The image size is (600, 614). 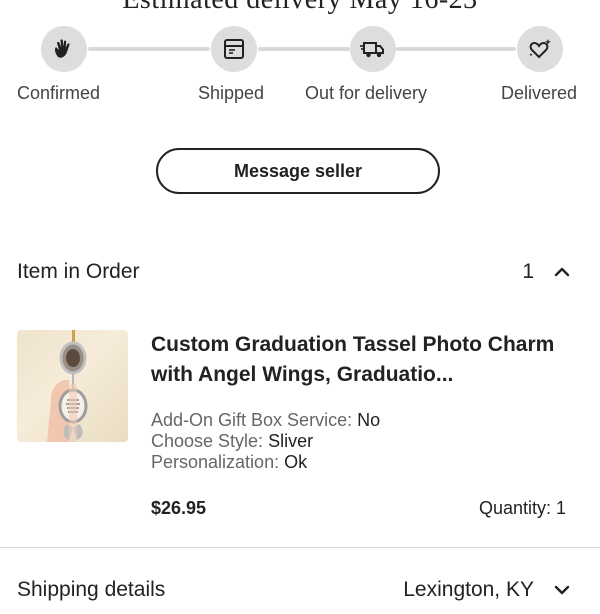 I want to click on heart-sparkle-icon, so click(x=540, y=49).